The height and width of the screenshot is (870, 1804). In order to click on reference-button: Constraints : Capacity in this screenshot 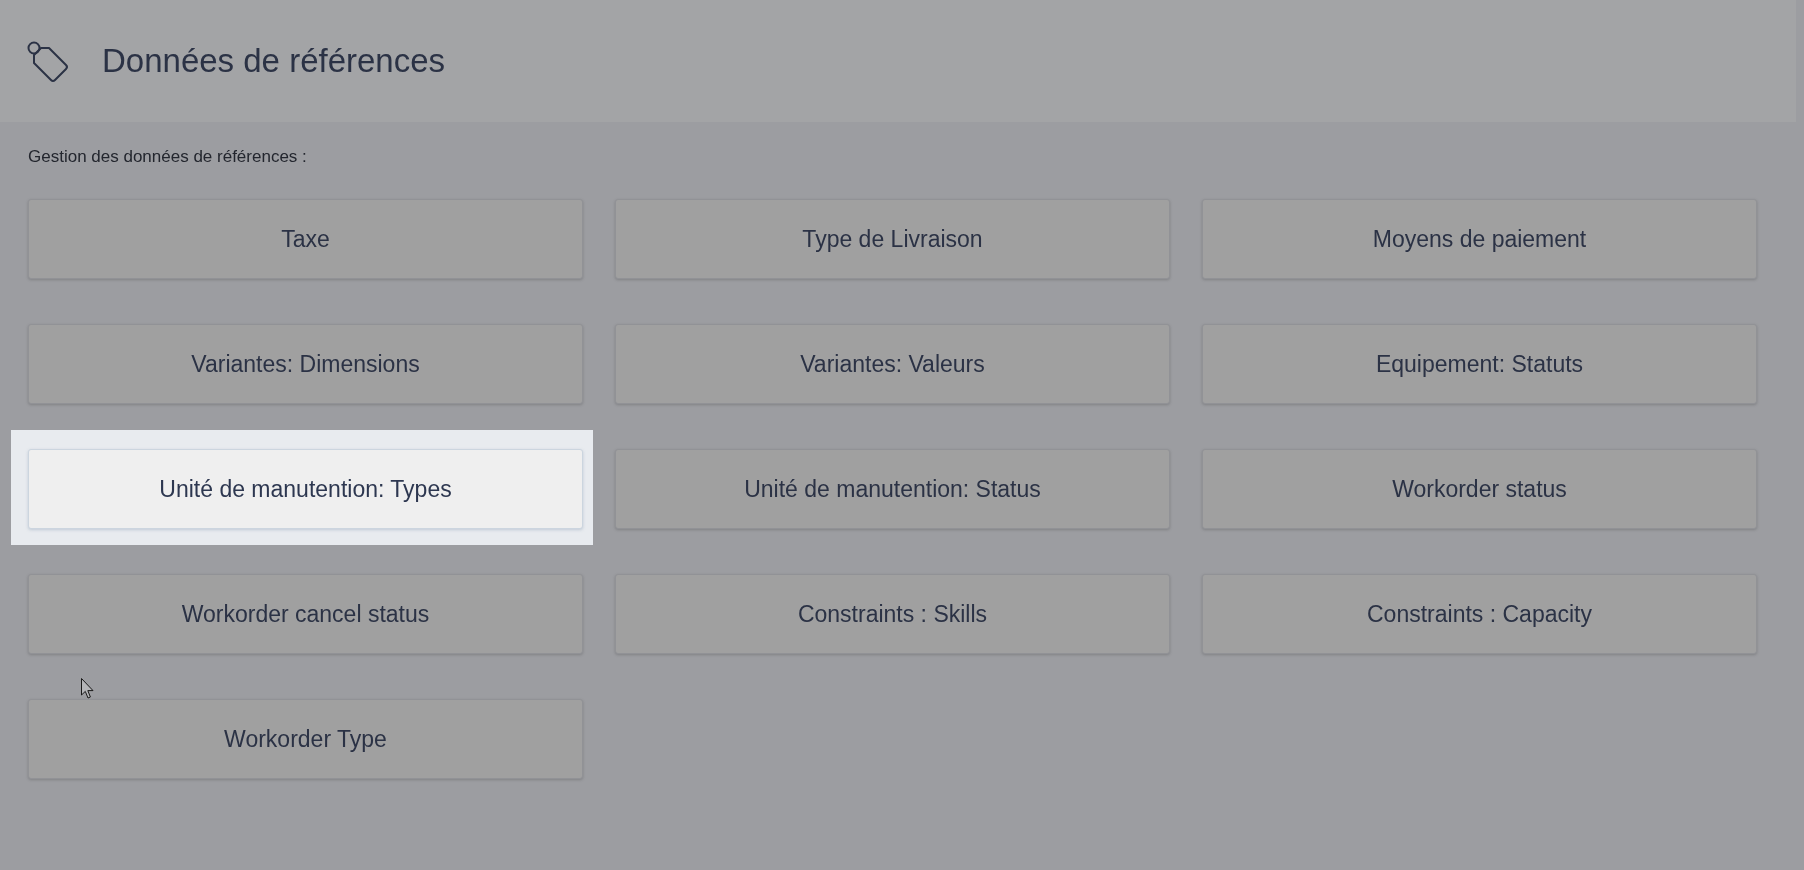, I will do `click(1479, 614)`.